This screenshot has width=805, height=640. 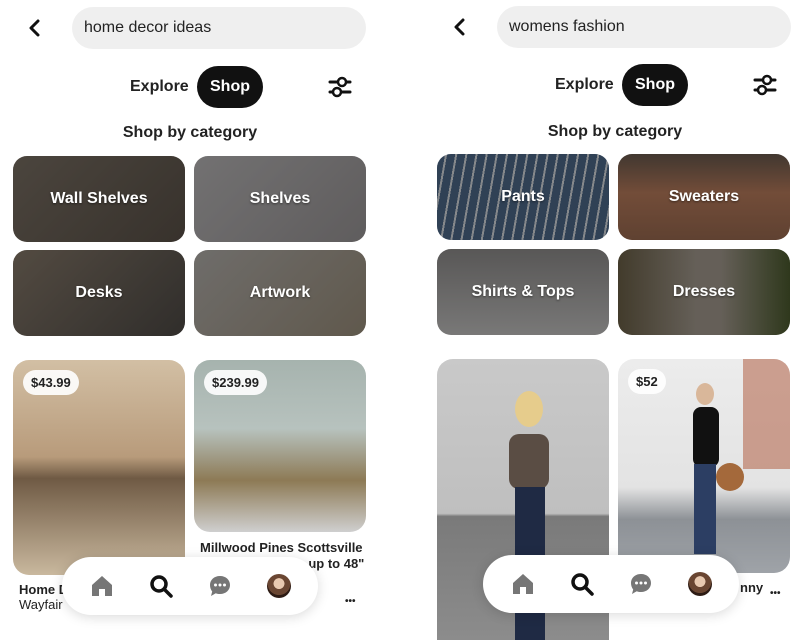 What do you see at coordinates (280, 446) in the screenshot?
I see `pin-card: $239.99` at bounding box center [280, 446].